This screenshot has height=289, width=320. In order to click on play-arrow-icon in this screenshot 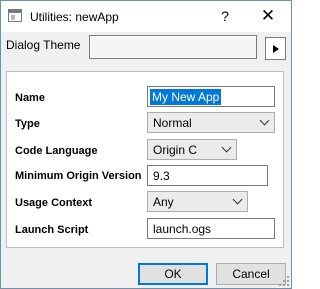, I will do `click(276, 49)`.